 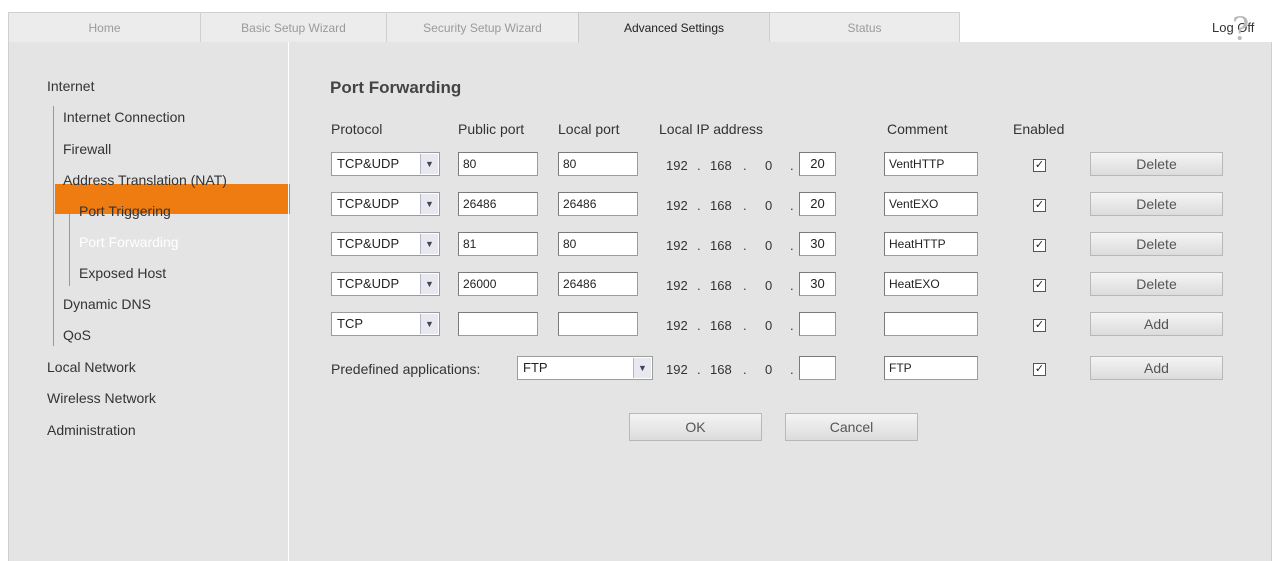 I want to click on sidebar-item-wireless-network: Wireless Network, so click(x=101, y=398).